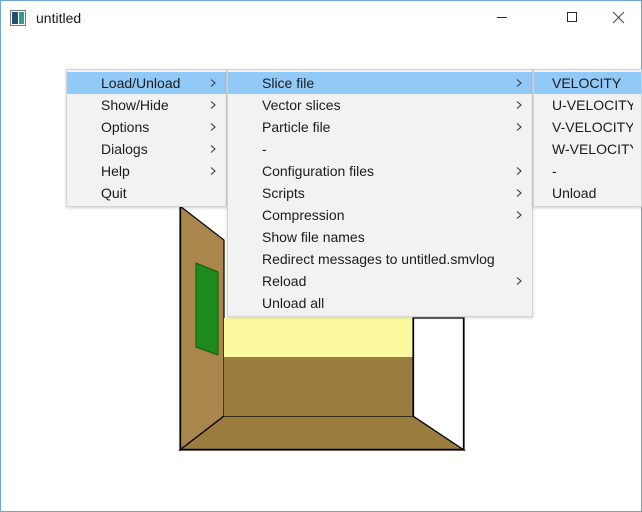  I want to click on minimize-button, so click(502, 17).